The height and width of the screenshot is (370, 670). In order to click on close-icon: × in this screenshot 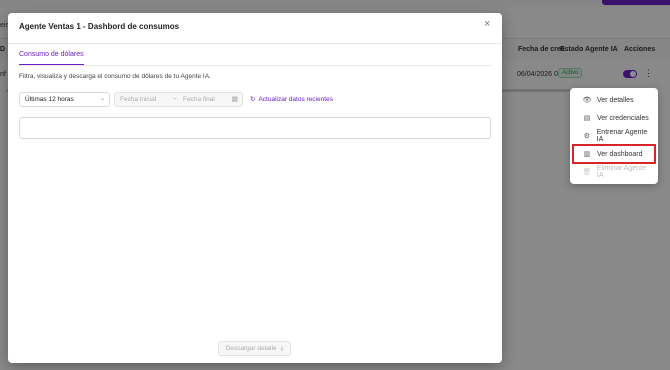, I will do `click(487, 24)`.